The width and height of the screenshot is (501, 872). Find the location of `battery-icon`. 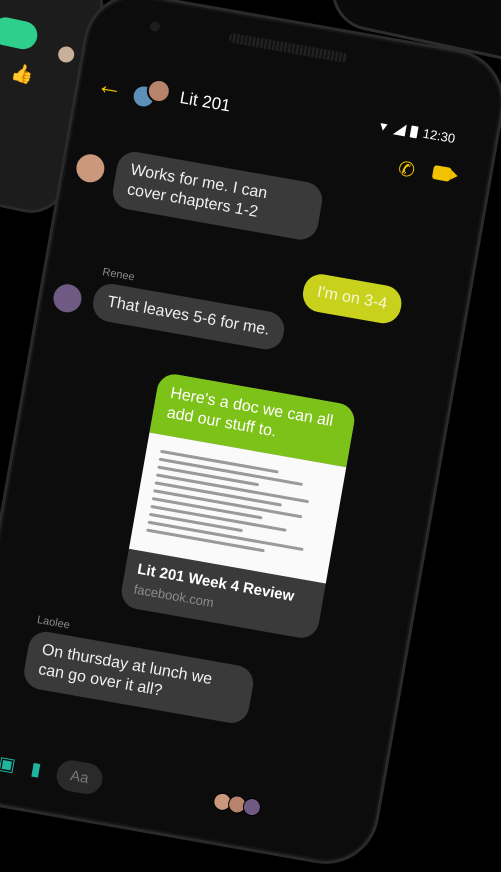

battery-icon is located at coordinates (415, 132).